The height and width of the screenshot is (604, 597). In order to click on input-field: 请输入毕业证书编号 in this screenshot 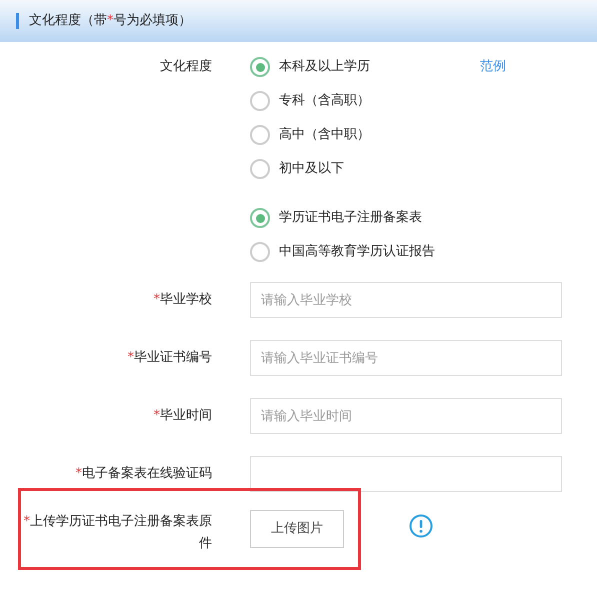, I will do `click(406, 358)`.